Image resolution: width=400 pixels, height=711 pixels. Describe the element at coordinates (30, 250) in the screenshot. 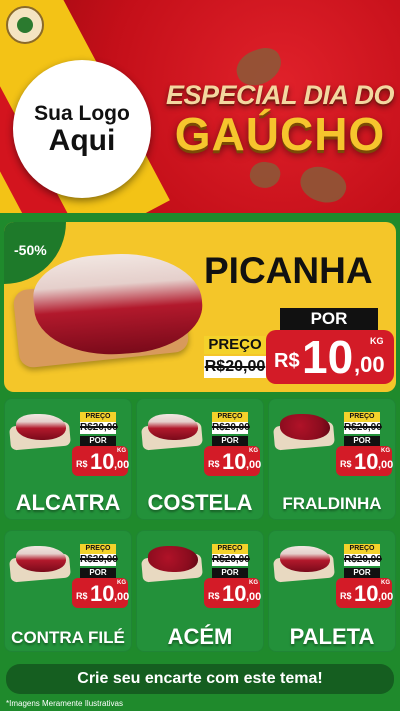

I see `discount-label: -50%` at that location.